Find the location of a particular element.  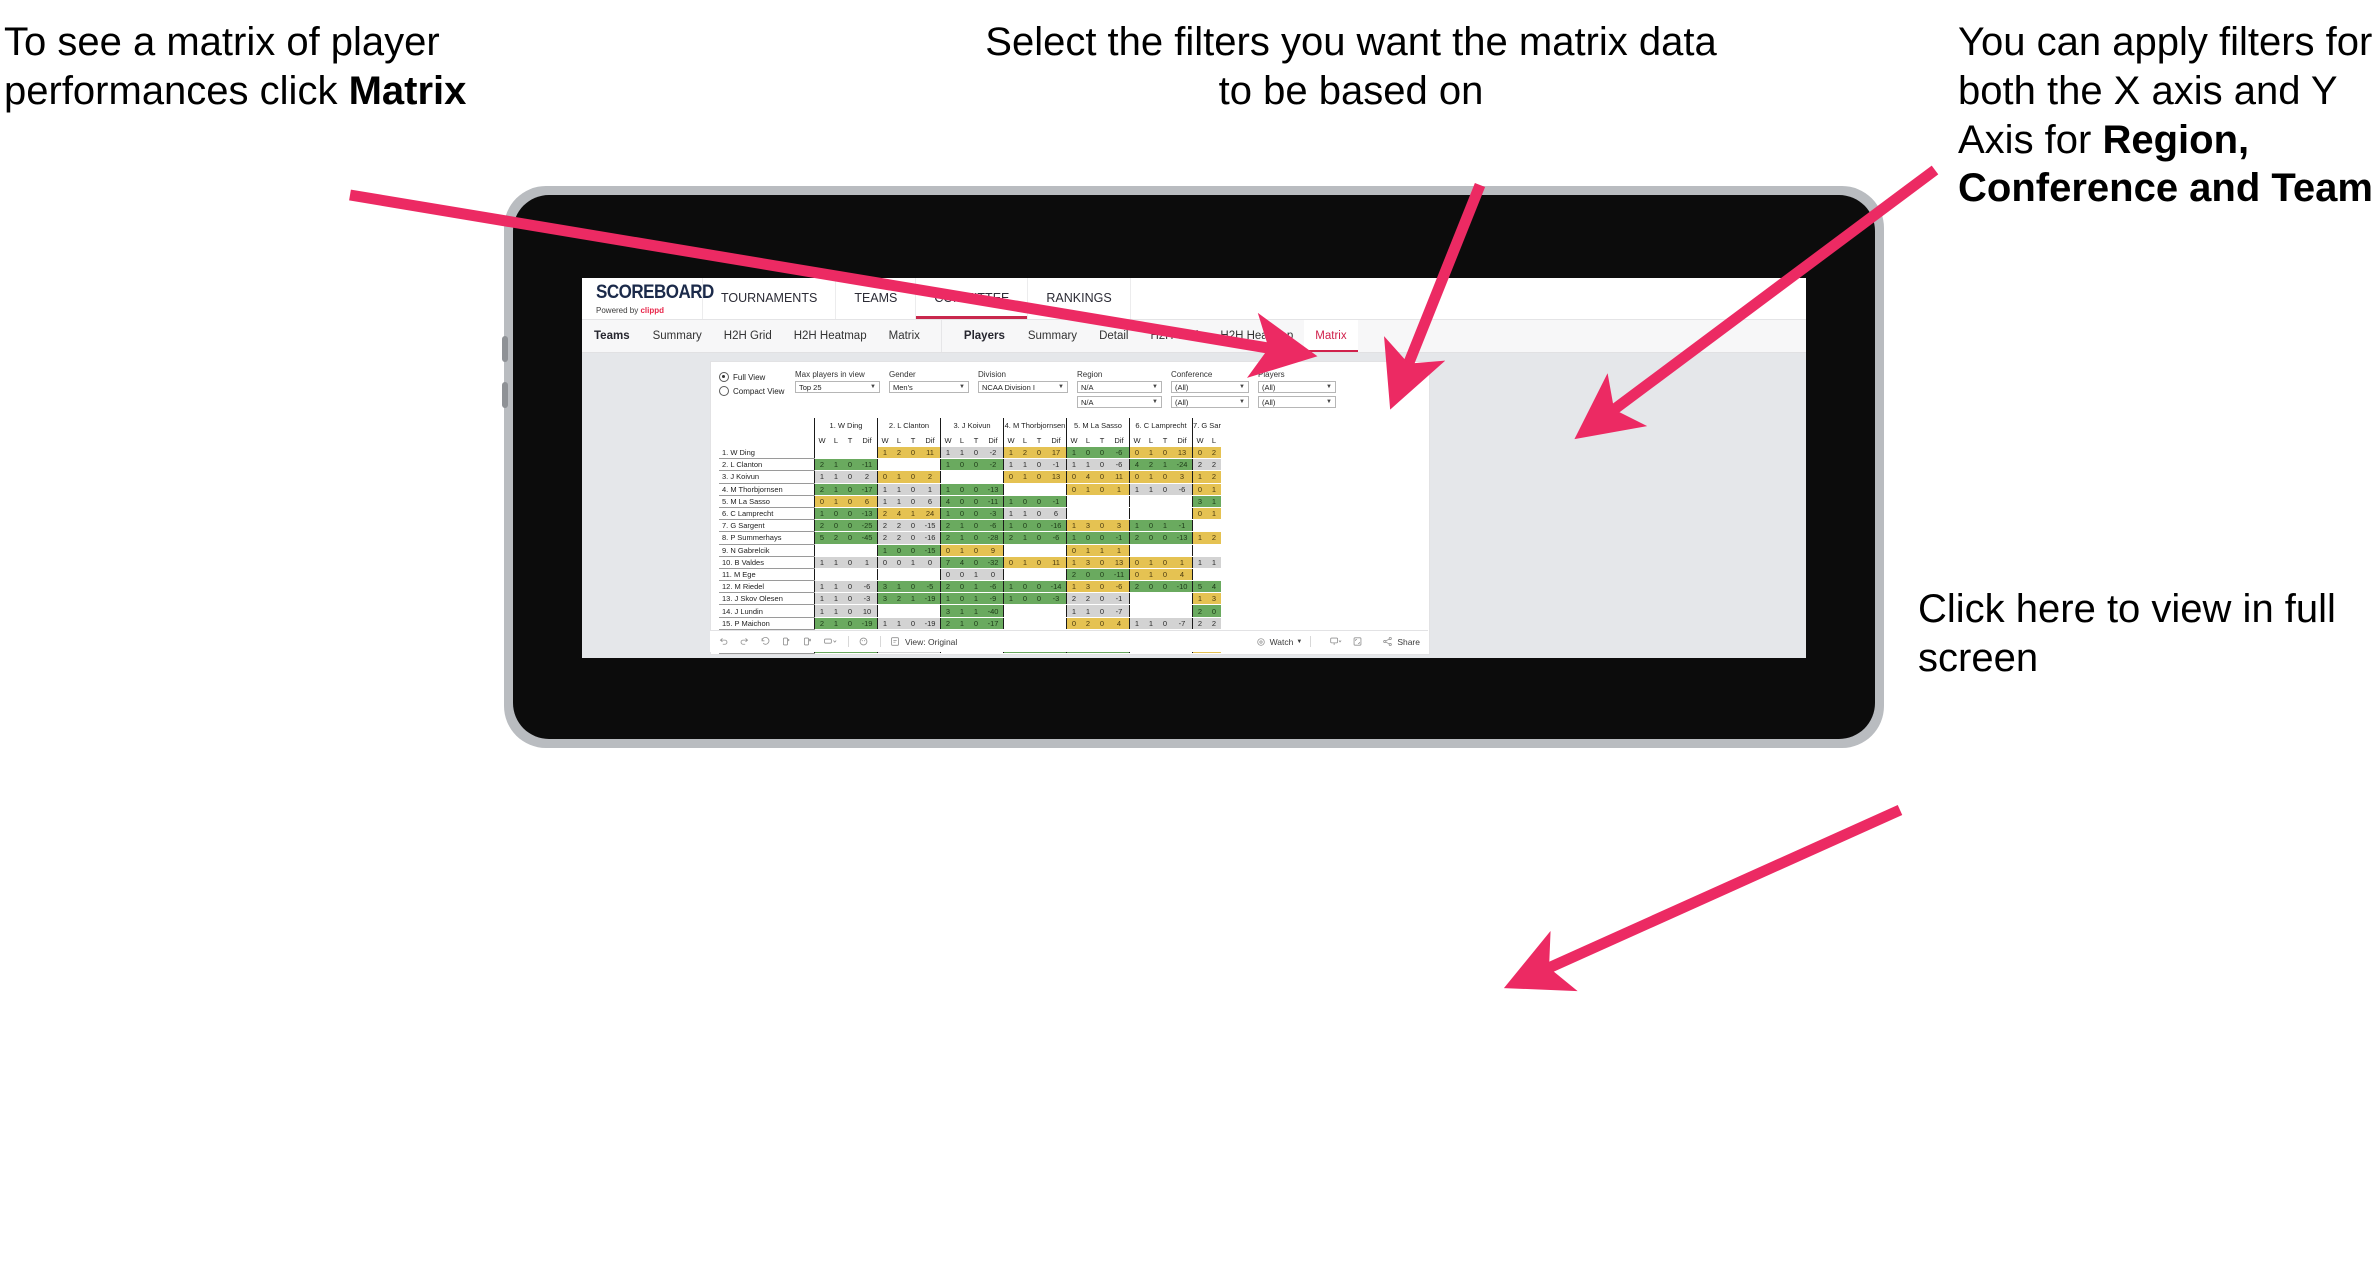

matrix-cell: 6 is located at coordinates (930, 501).